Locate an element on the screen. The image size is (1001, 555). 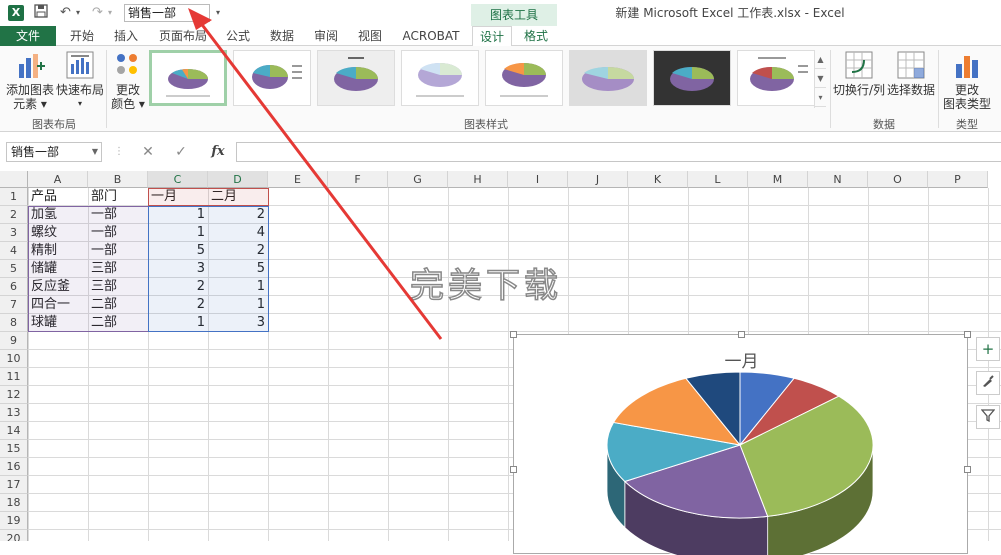
chart-elements-icon: + is located at coordinates (988, 349).